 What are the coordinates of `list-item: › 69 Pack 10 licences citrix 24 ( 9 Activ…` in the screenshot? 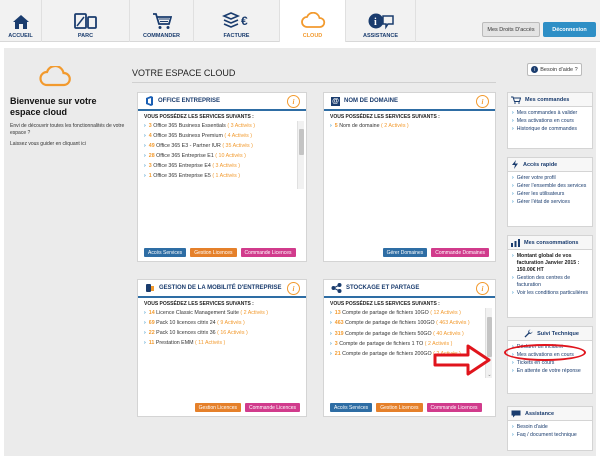 It's located at (219, 323).